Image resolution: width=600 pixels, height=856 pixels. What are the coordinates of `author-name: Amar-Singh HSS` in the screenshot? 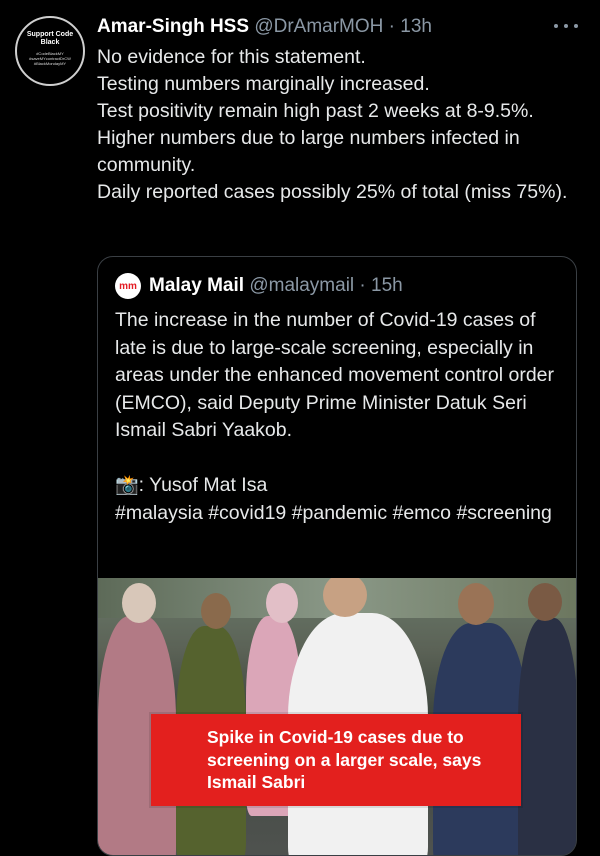 It's located at (173, 26).